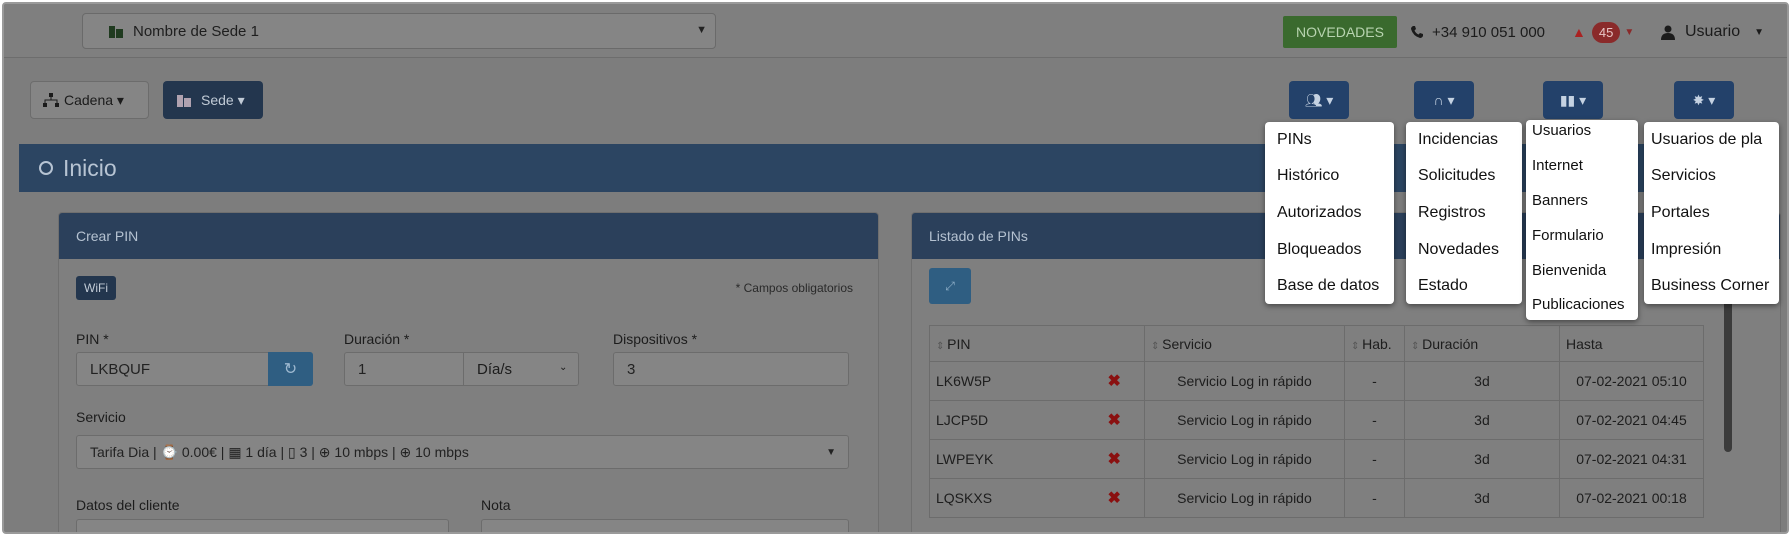 The width and height of the screenshot is (1791, 536). Describe the element at coordinates (1573, 100) in the screenshot. I see `stats-menu-button: ▮▮ ▾` at that location.